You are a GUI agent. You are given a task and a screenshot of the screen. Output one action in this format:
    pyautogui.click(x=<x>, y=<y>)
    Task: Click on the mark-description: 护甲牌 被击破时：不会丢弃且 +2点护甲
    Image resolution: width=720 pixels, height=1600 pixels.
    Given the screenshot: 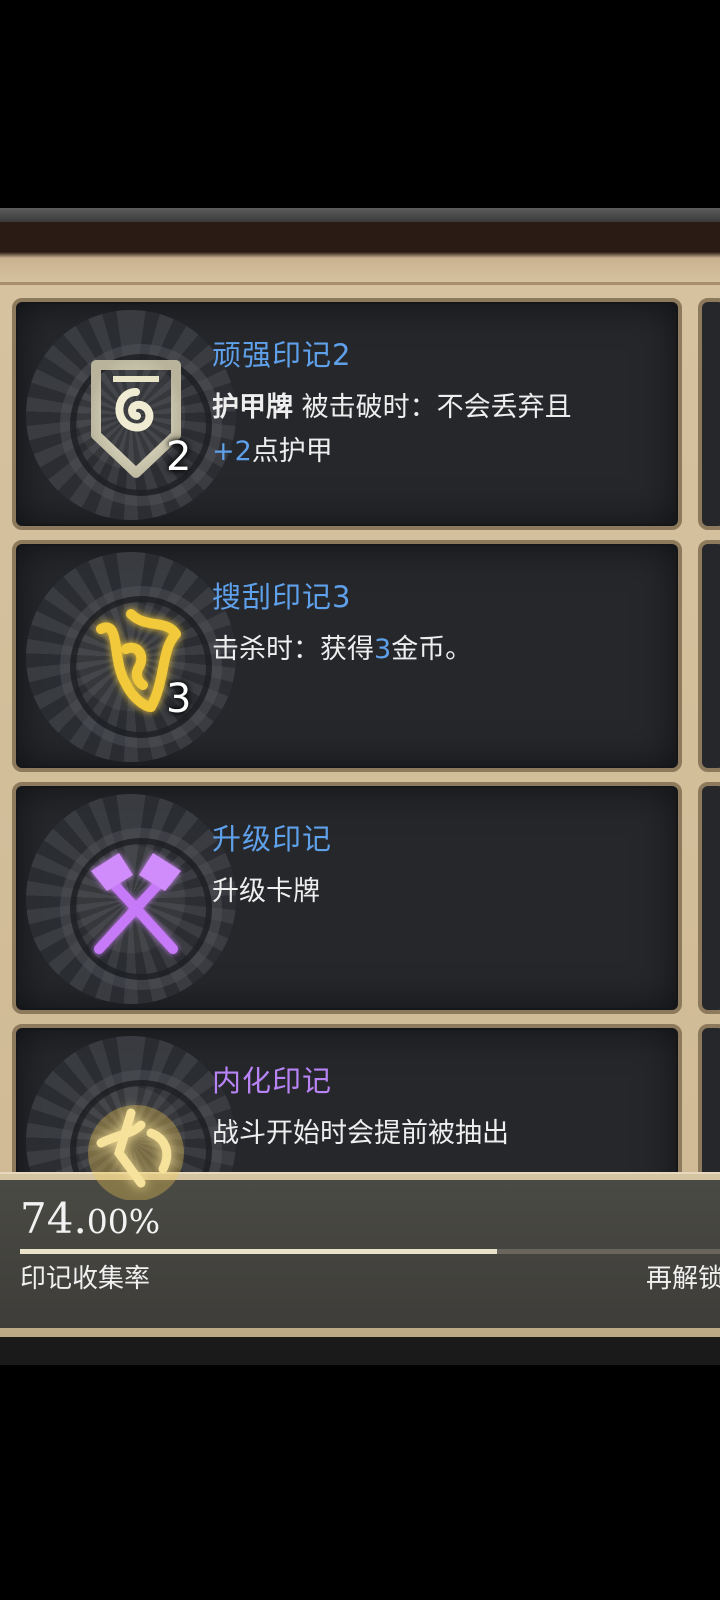 What is the action you would take?
    pyautogui.click(x=427, y=430)
    